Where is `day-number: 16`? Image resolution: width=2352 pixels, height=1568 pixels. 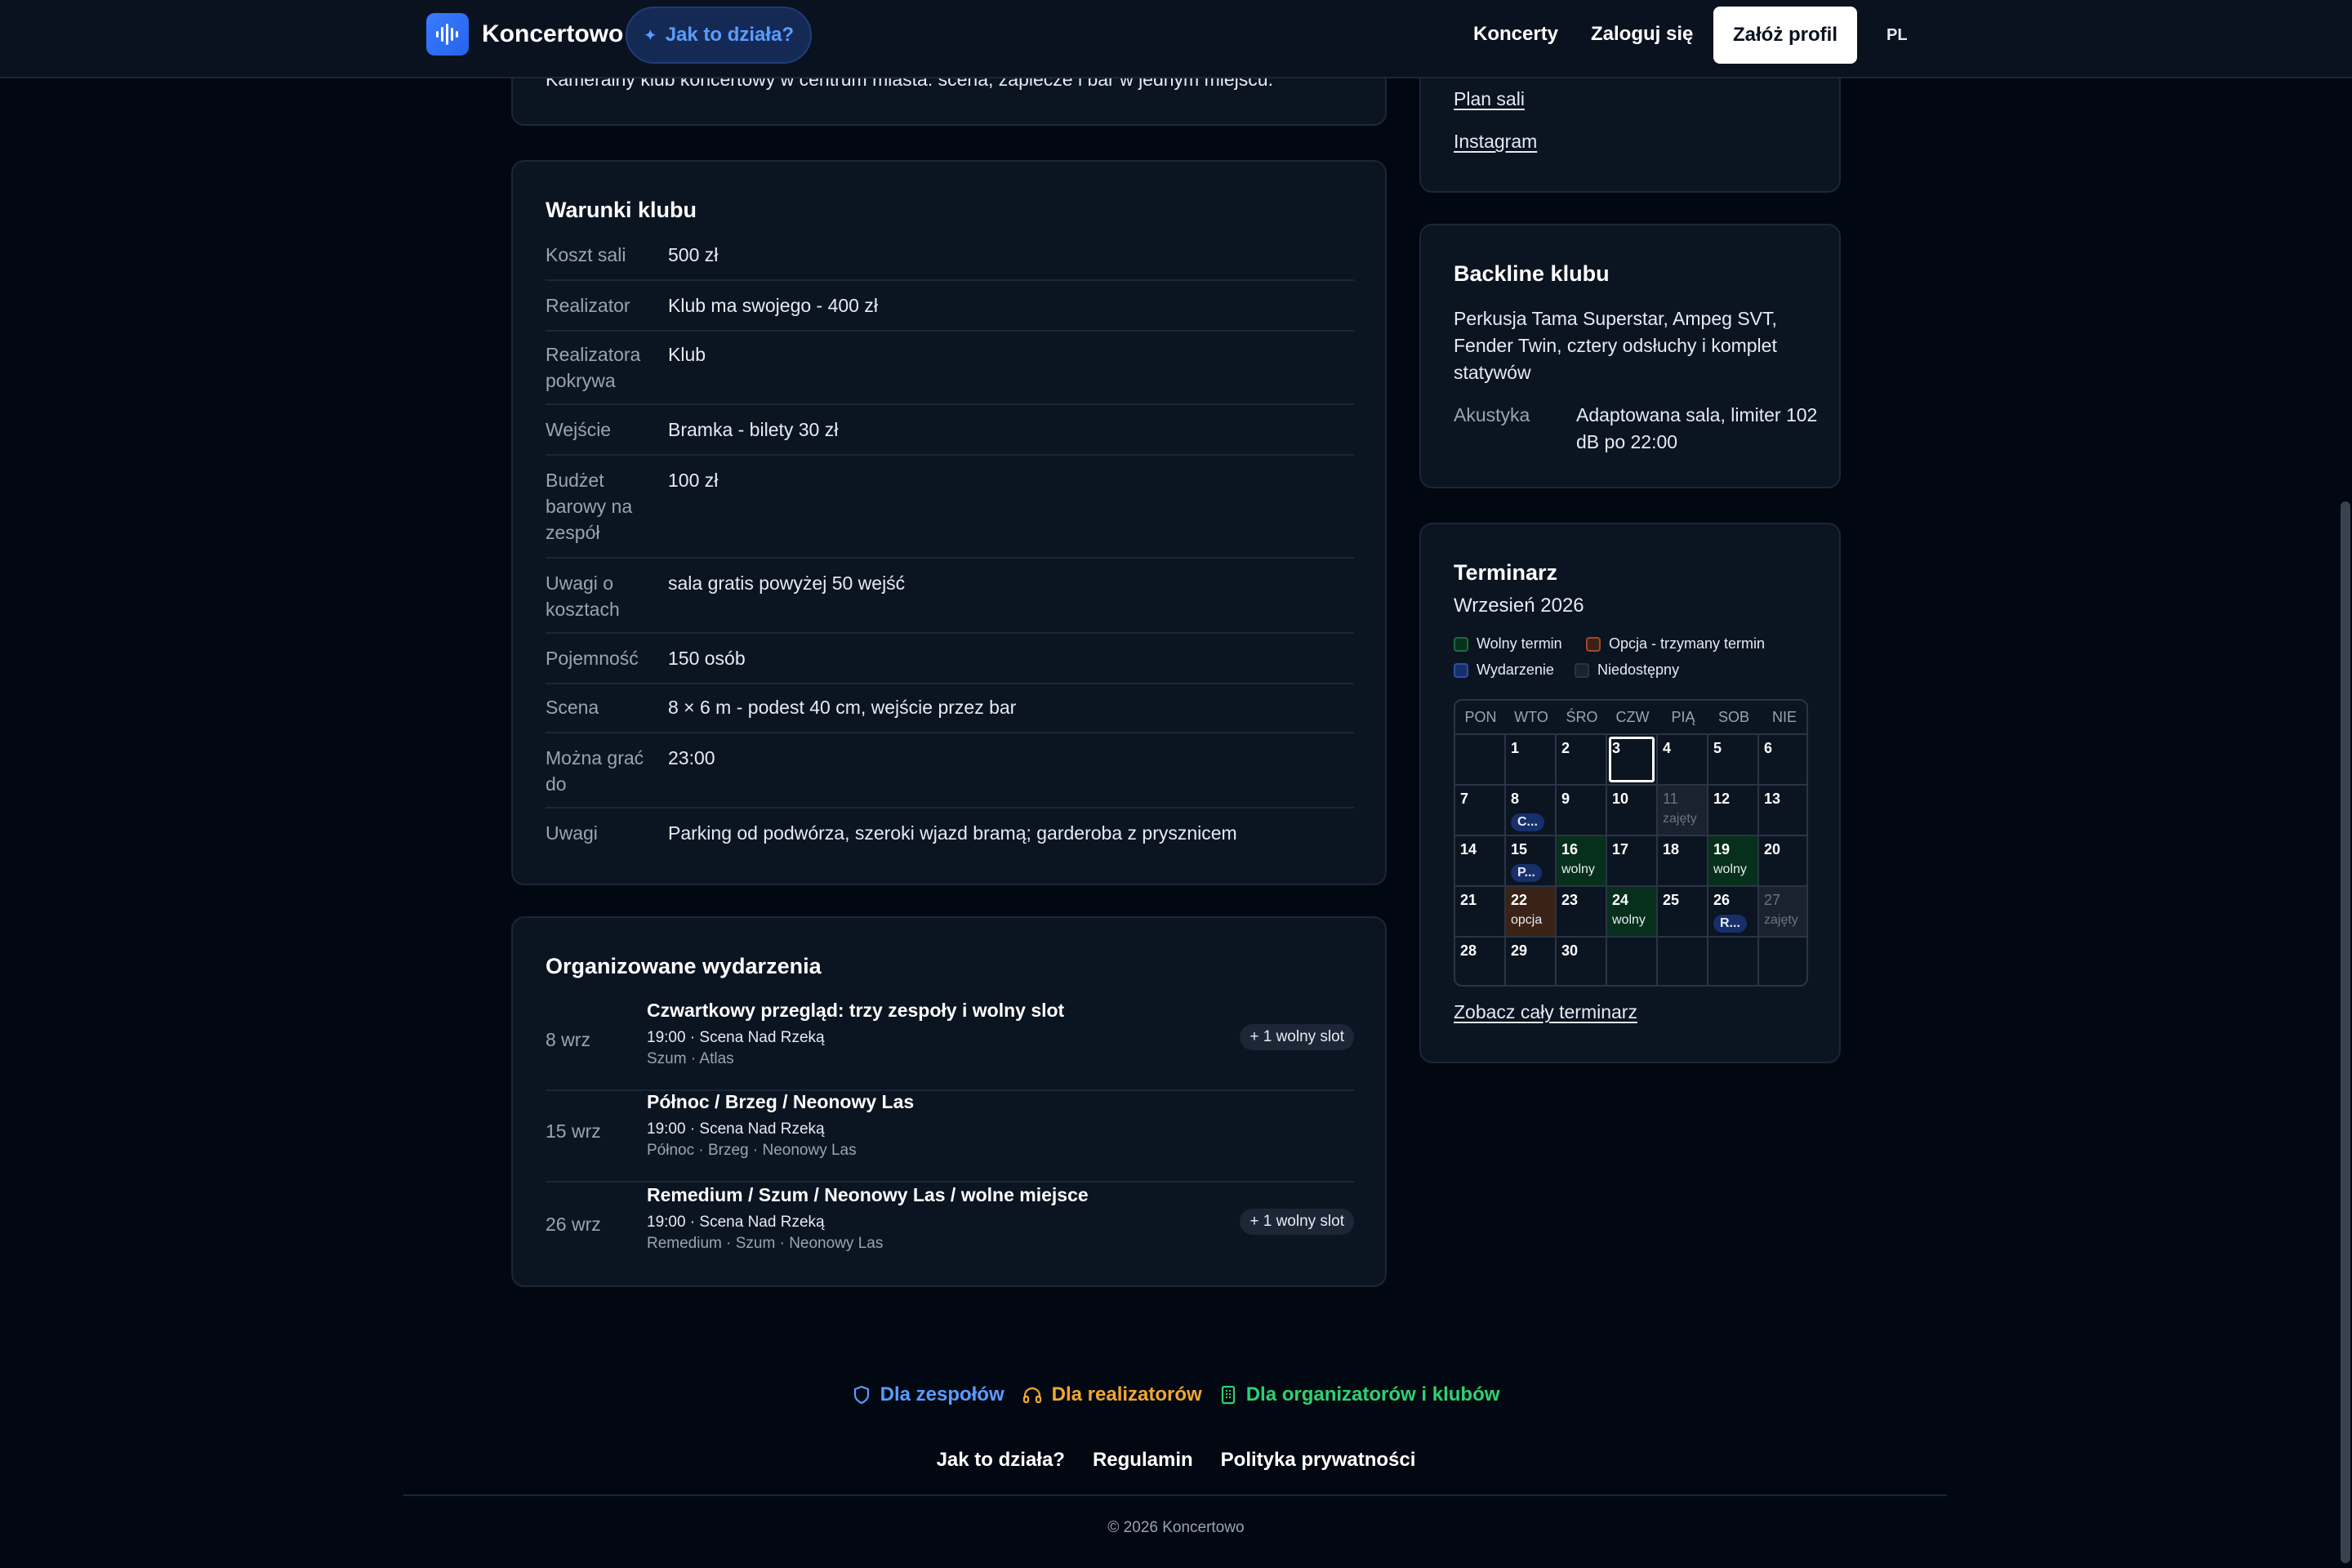 day-number: 16 is located at coordinates (1570, 849).